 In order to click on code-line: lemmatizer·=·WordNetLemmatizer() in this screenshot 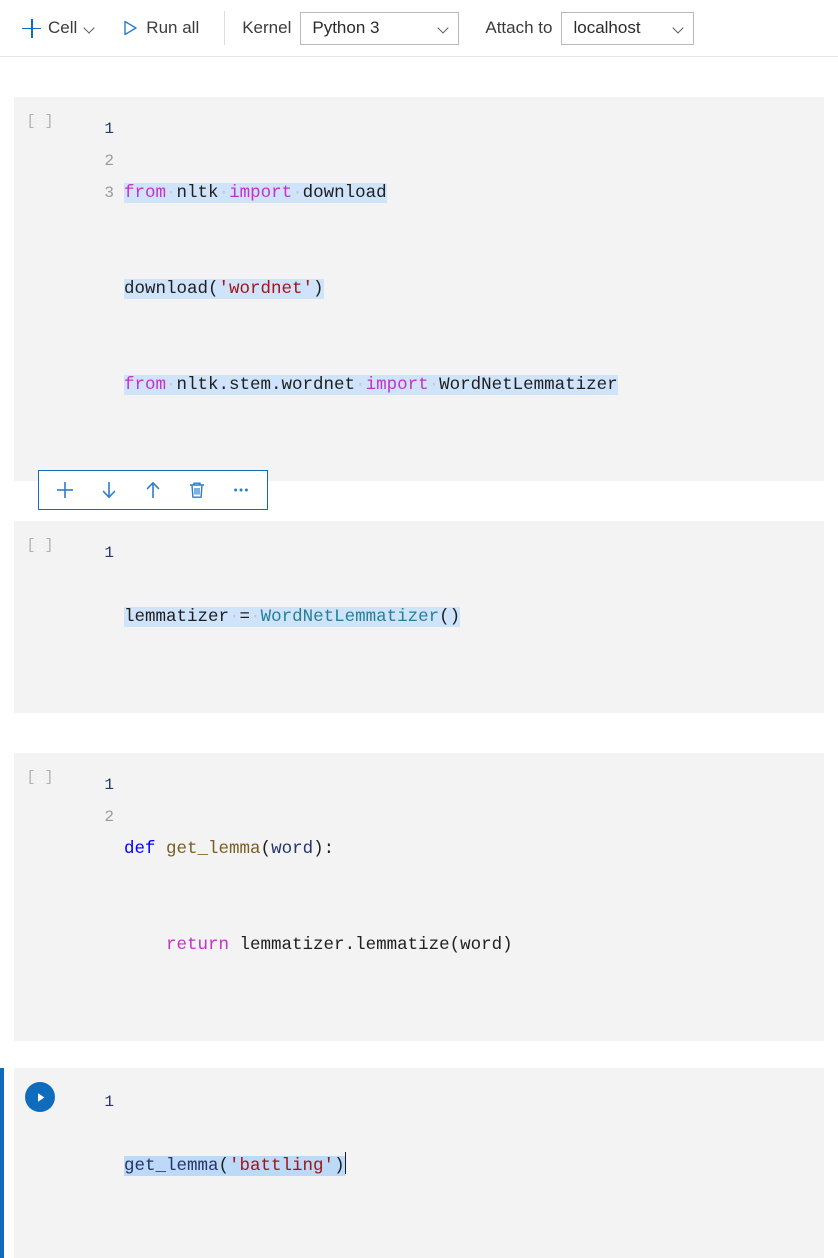, I will do `click(292, 617)`.